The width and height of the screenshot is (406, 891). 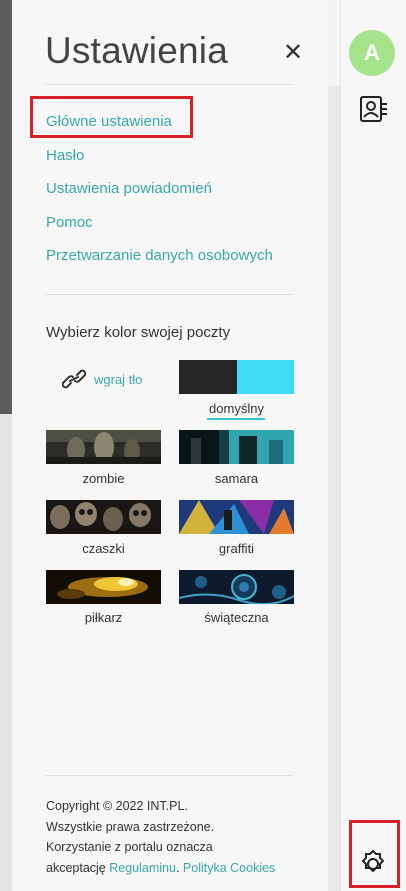 What do you see at coordinates (142, 868) in the screenshot?
I see `terms-link: Regulaminu` at bounding box center [142, 868].